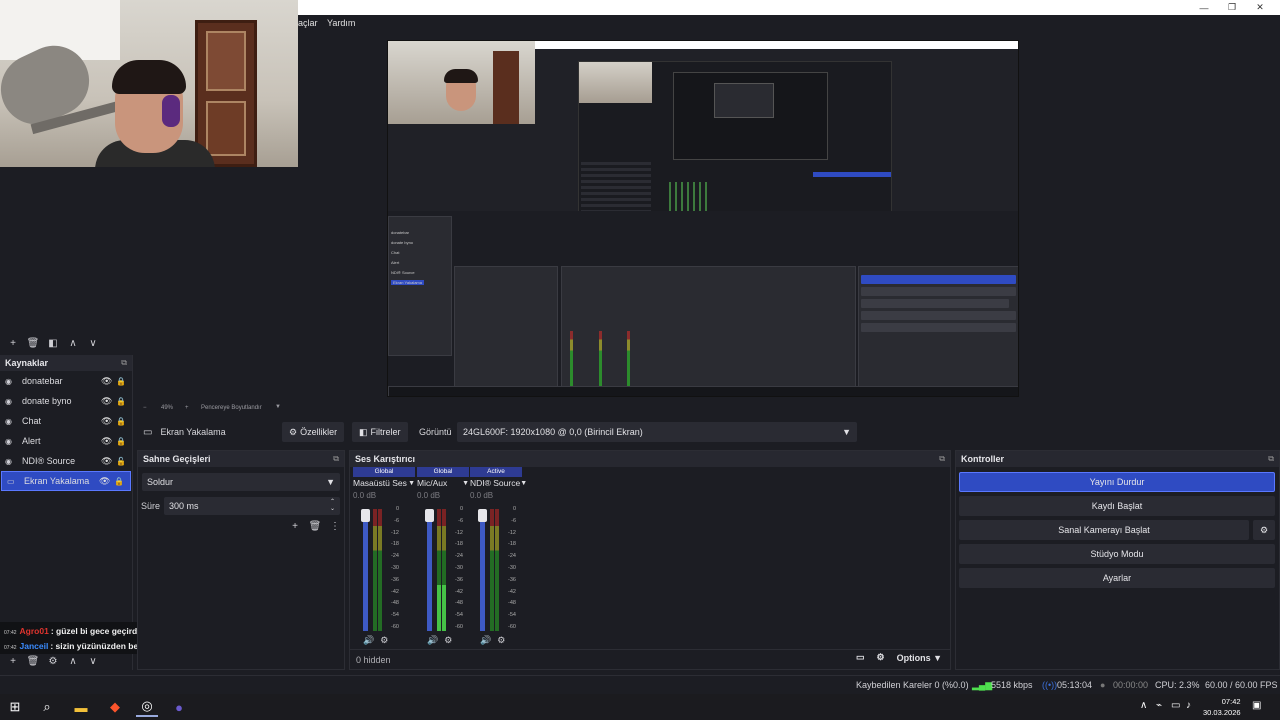 This screenshot has width=1280, height=720. What do you see at coordinates (1188, 705) in the screenshot?
I see `microphone-icon: ♪` at bounding box center [1188, 705].